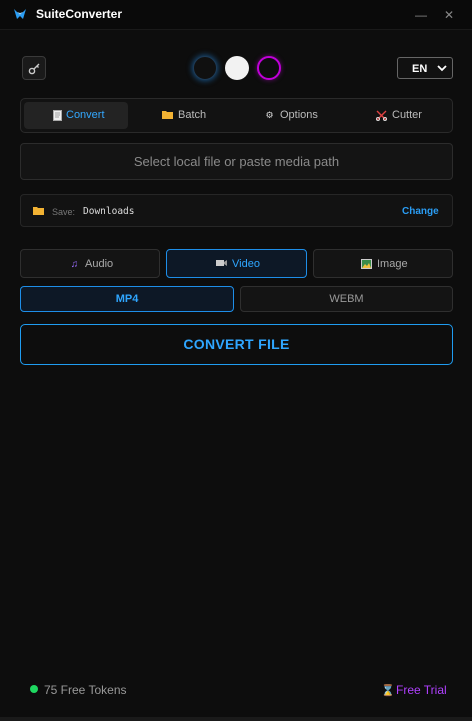  I want to click on app-title: SuiteConverter, so click(79, 14).